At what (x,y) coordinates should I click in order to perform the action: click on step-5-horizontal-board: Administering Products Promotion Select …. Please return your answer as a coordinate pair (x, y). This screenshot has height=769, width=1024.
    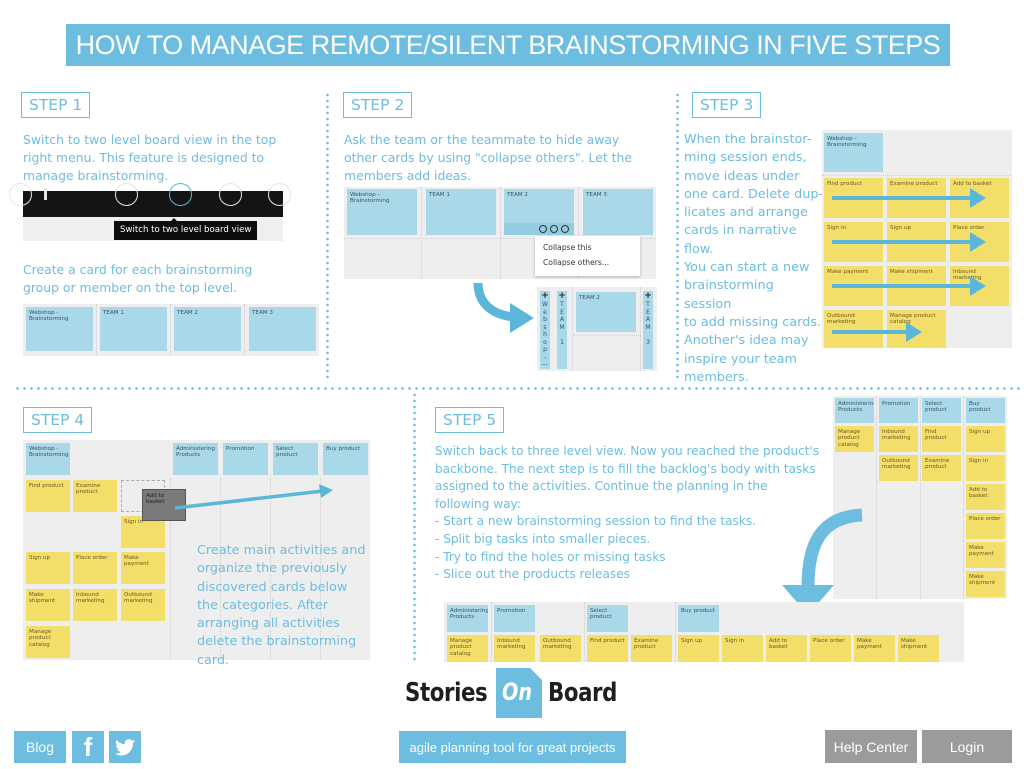
    Looking at the image, I should click on (704, 632).